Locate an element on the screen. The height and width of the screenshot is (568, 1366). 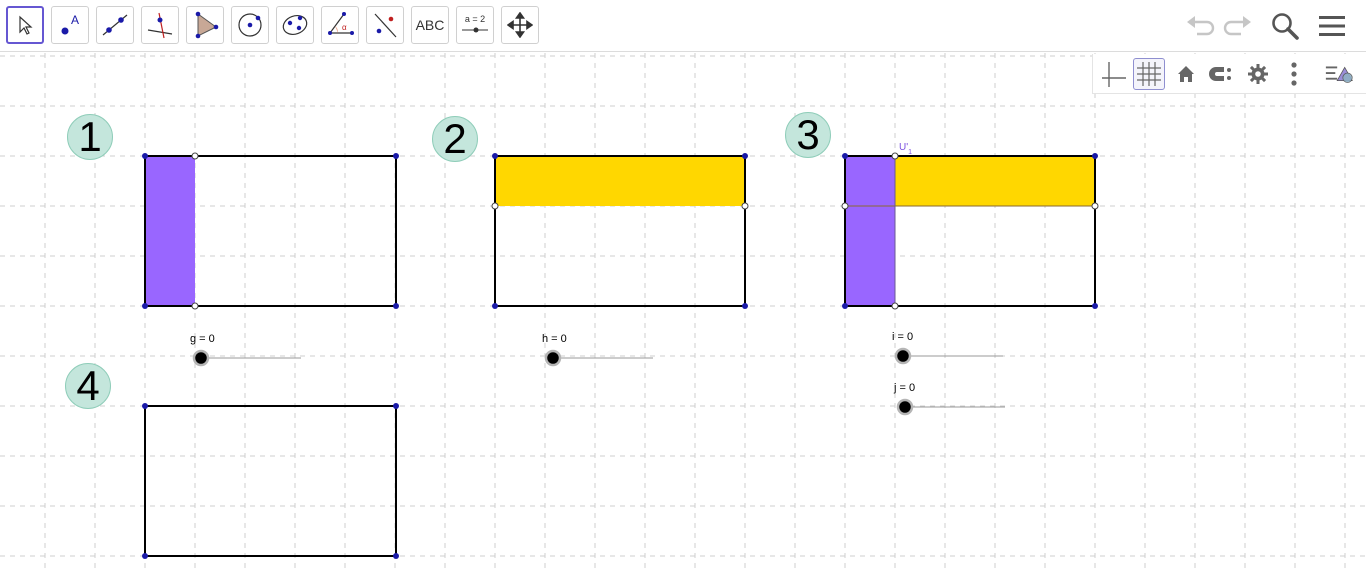
graphics-style-bar is located at coordinates (1229, 74).